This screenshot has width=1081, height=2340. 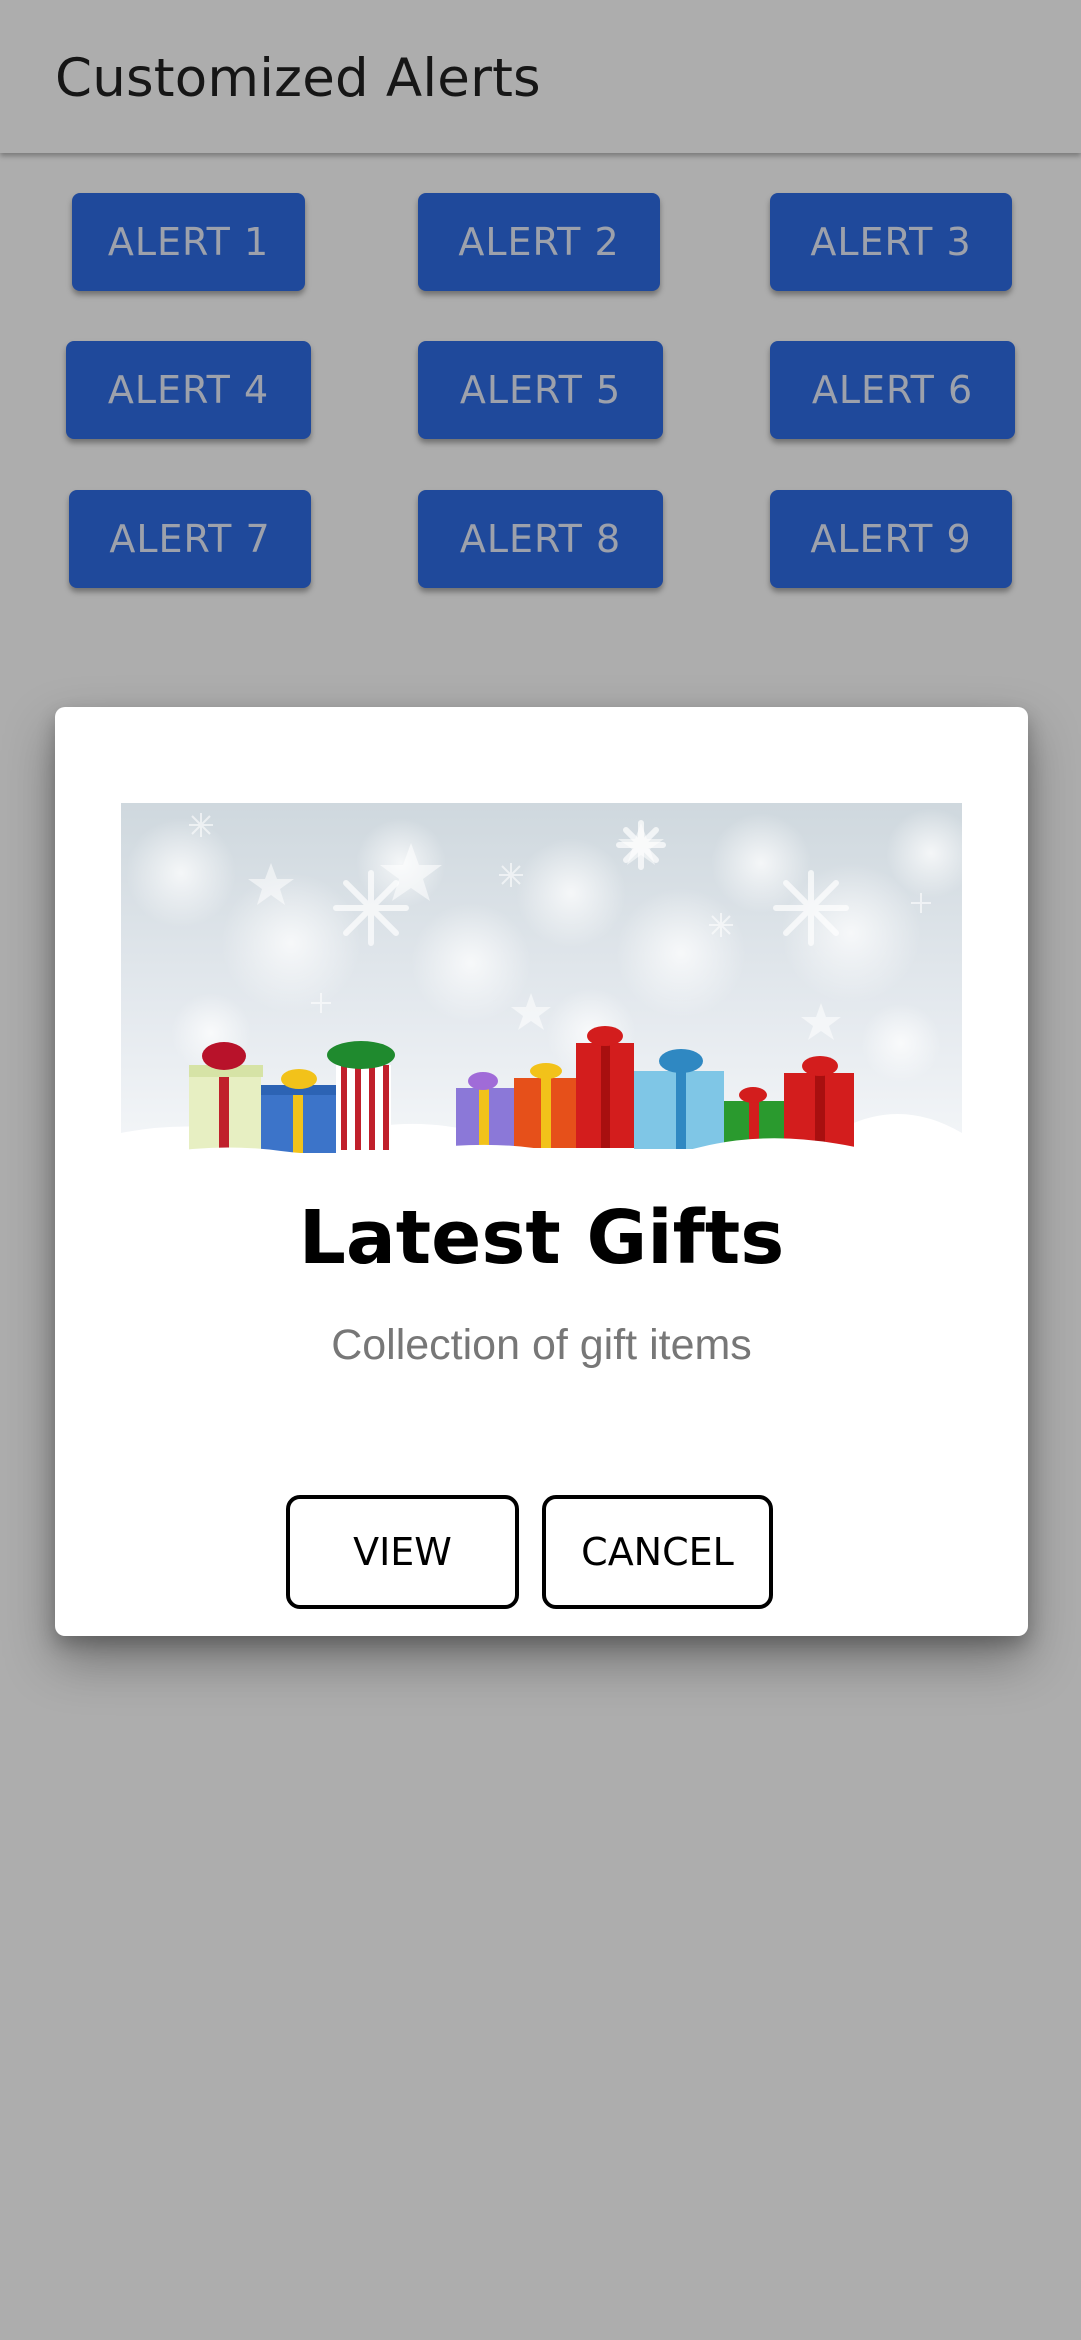 What do you see at coordinates (541, 1345) in the screenshot?
I see `dialog-subtitle: Collection of gift items` at bounding box center [541, 1345].